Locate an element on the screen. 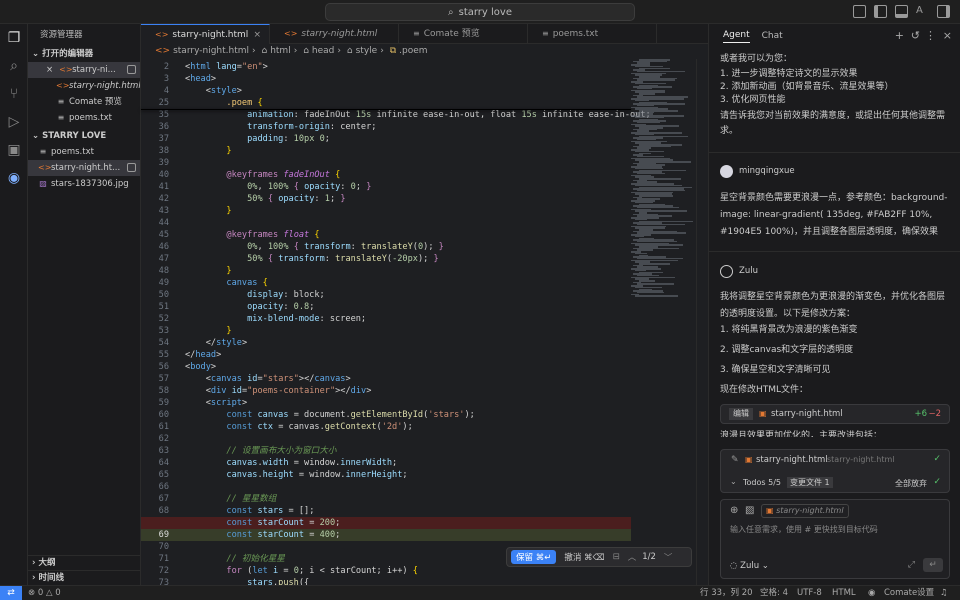 The image size is (960, 600). send-button: ↵ is located at coordinates (933, 565).